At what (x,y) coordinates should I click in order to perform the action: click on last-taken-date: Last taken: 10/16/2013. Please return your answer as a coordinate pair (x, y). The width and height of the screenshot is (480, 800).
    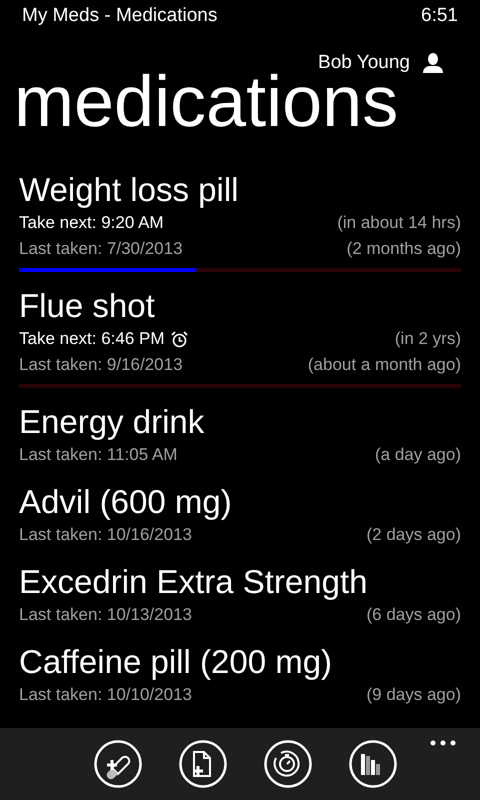
    Looking at the image, I should click on (105, 535).